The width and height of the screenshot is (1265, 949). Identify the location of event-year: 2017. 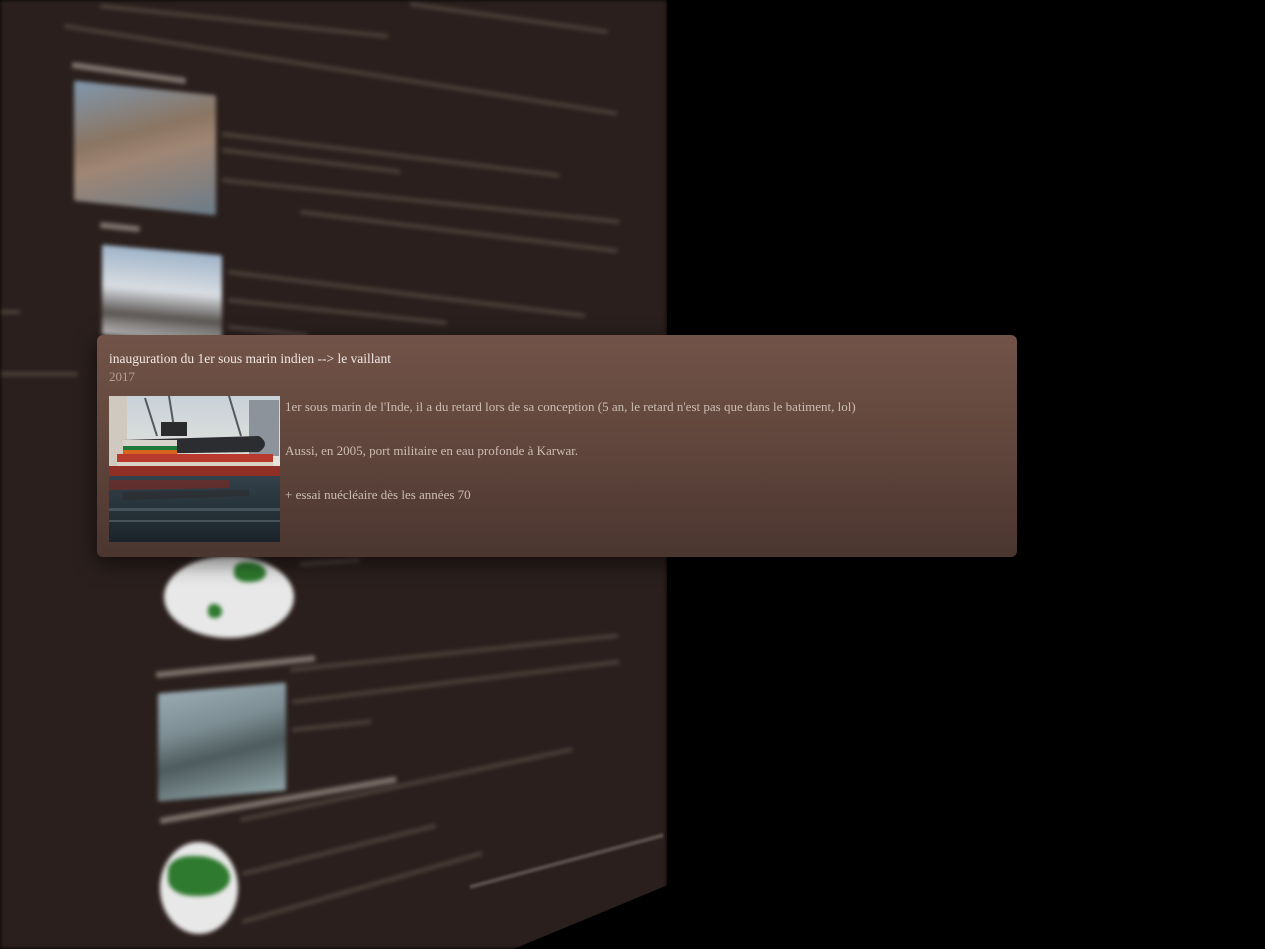
(122, 376).